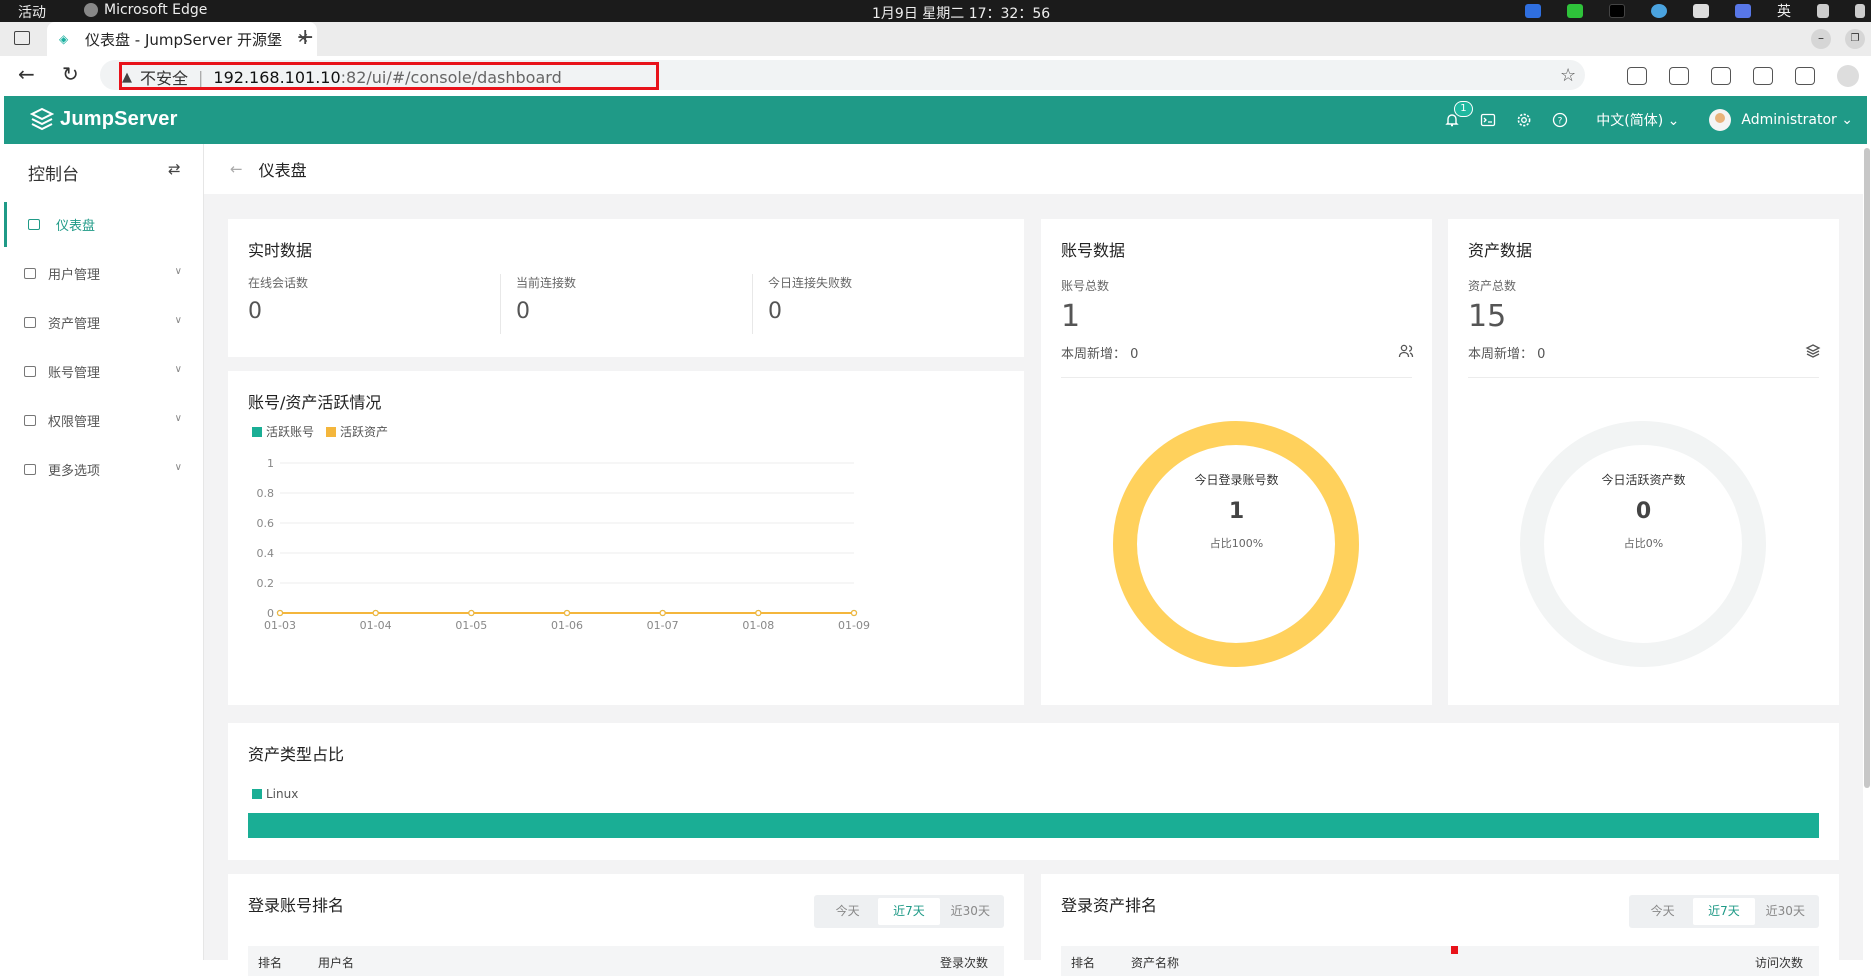 The image size is (1871, 976). What do you see at coordinates (104, 119) in the screenshot?
I see `jumpserver-logo: JumpServer` at bounding box center [104, 119].